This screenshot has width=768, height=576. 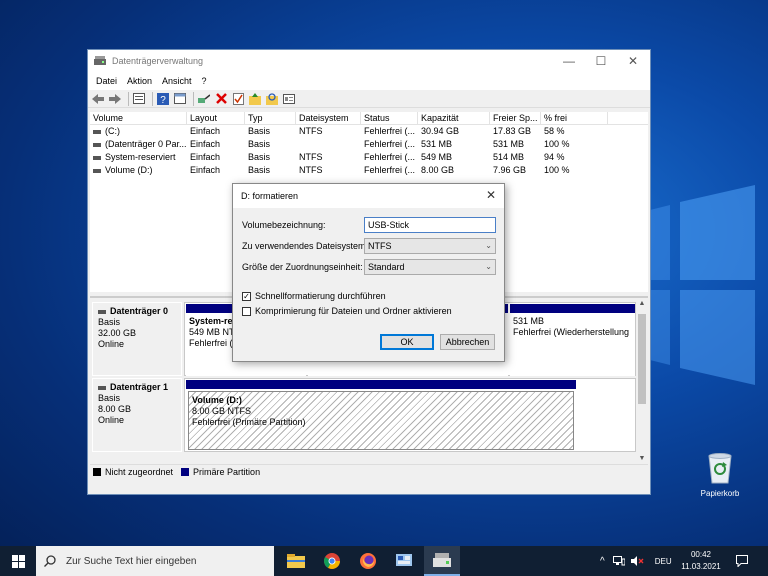 I want to click on cell-prozent-frei: 58 %, so click(x=554, y=131).